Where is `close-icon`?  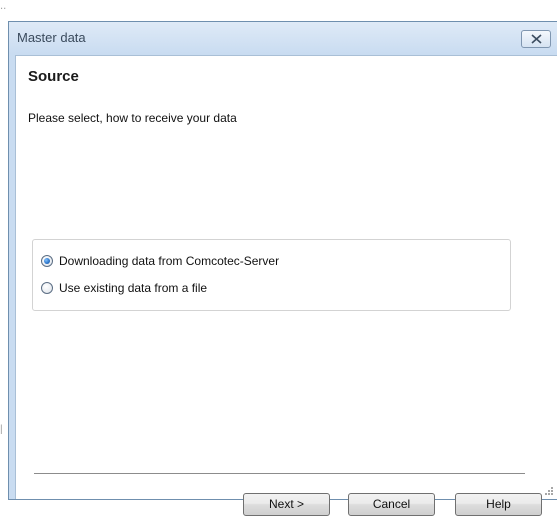
close-icon is located at coordinates (536, 39).